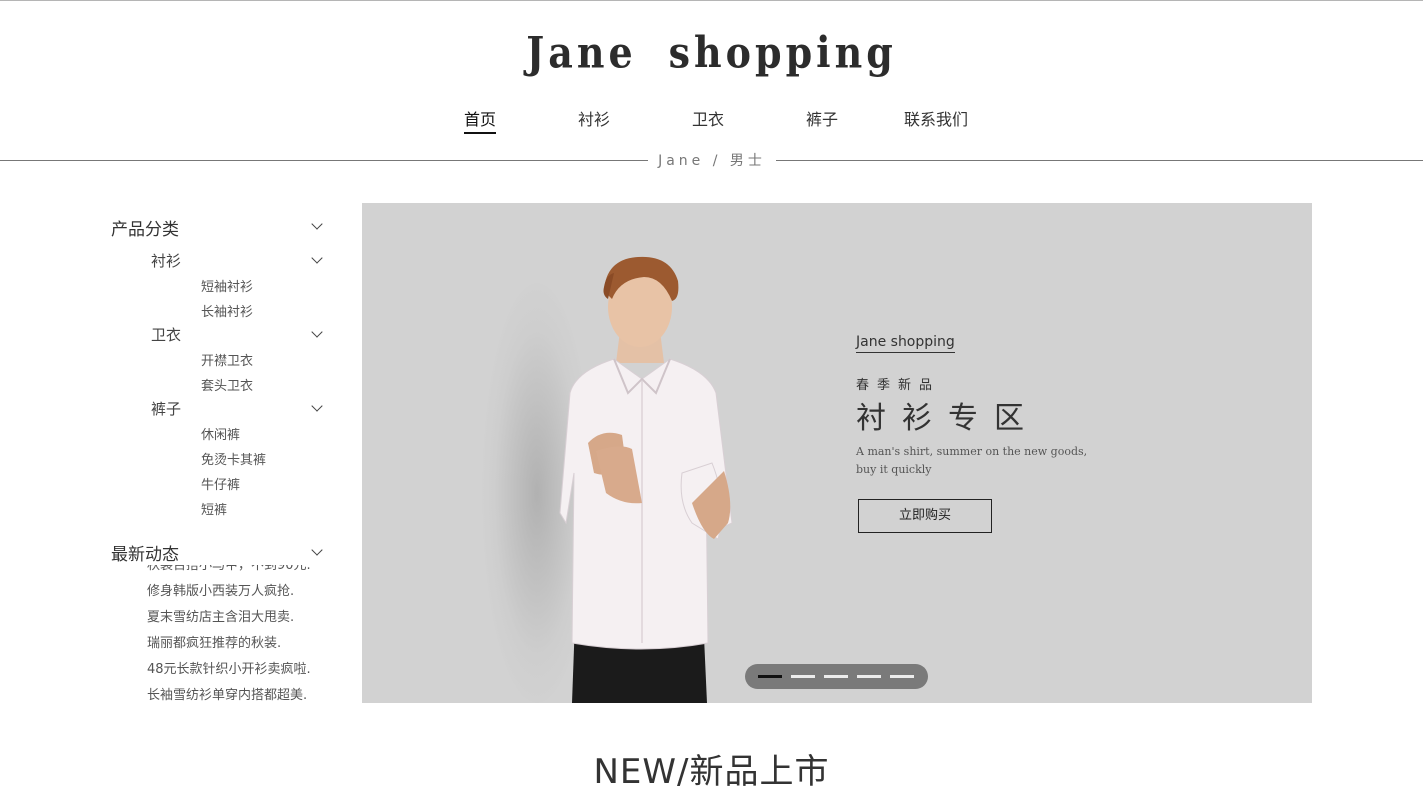 The height and width of the screenshot is (793, 1423). What do you see at coordinates (480, 120) in the screenshot?
I see `nav-item-home: 首页` at bounding box center [480, 120].